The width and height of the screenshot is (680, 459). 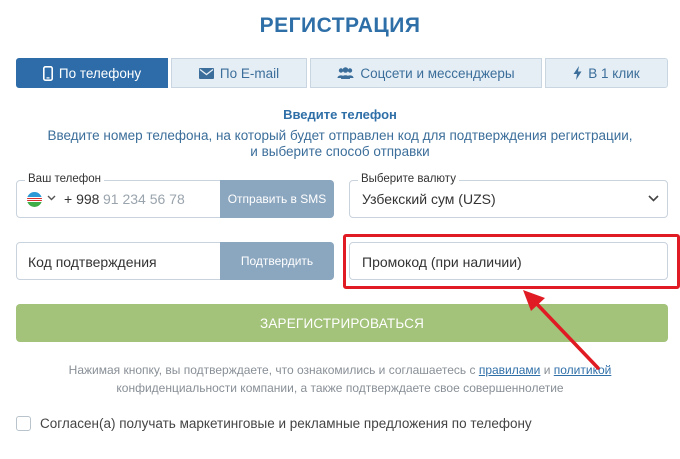 What do you see at coordinates (82, 199) in the screenshot?
I see `country-code: + 998` at bounding box center [82, 199].